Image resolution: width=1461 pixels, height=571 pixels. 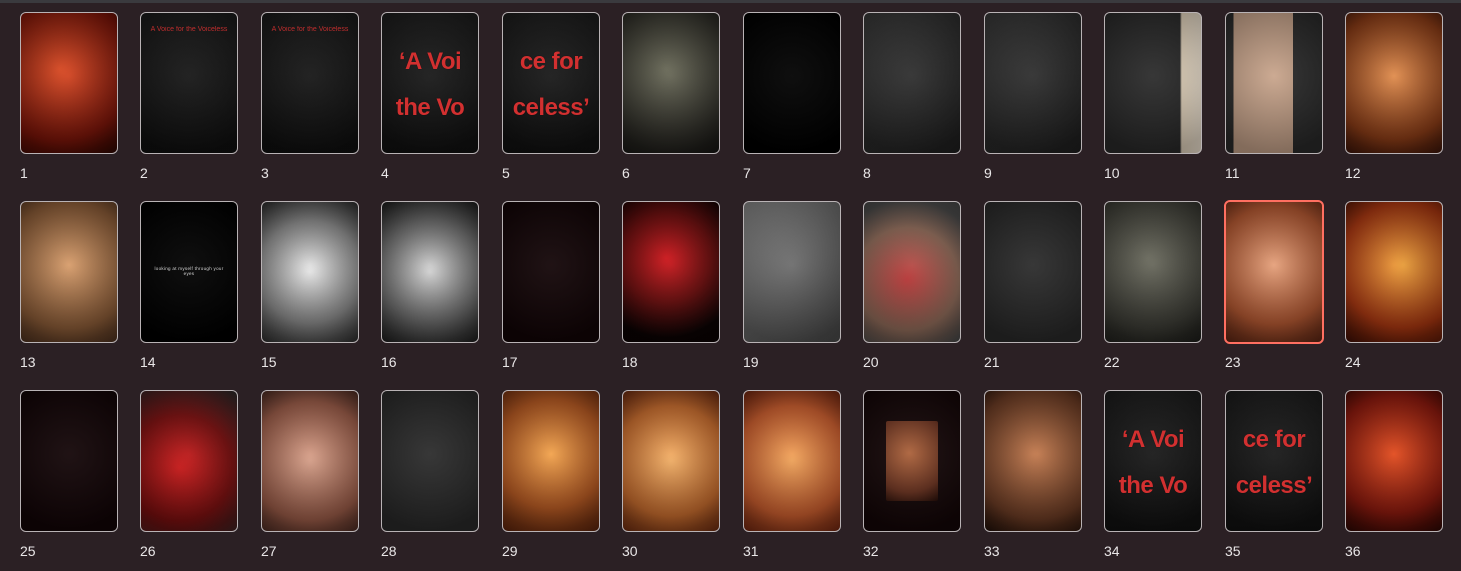 What do you see at coordinates (988, 173) in the screenshot?
I see `slide-number: 9` at bounding box center [988, 173].